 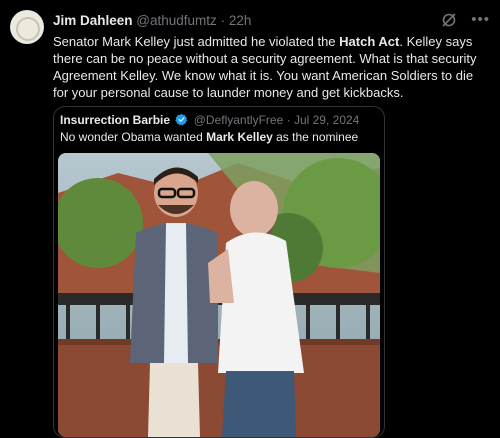 I want to click on grok-icon, so click(x=449, y=20).